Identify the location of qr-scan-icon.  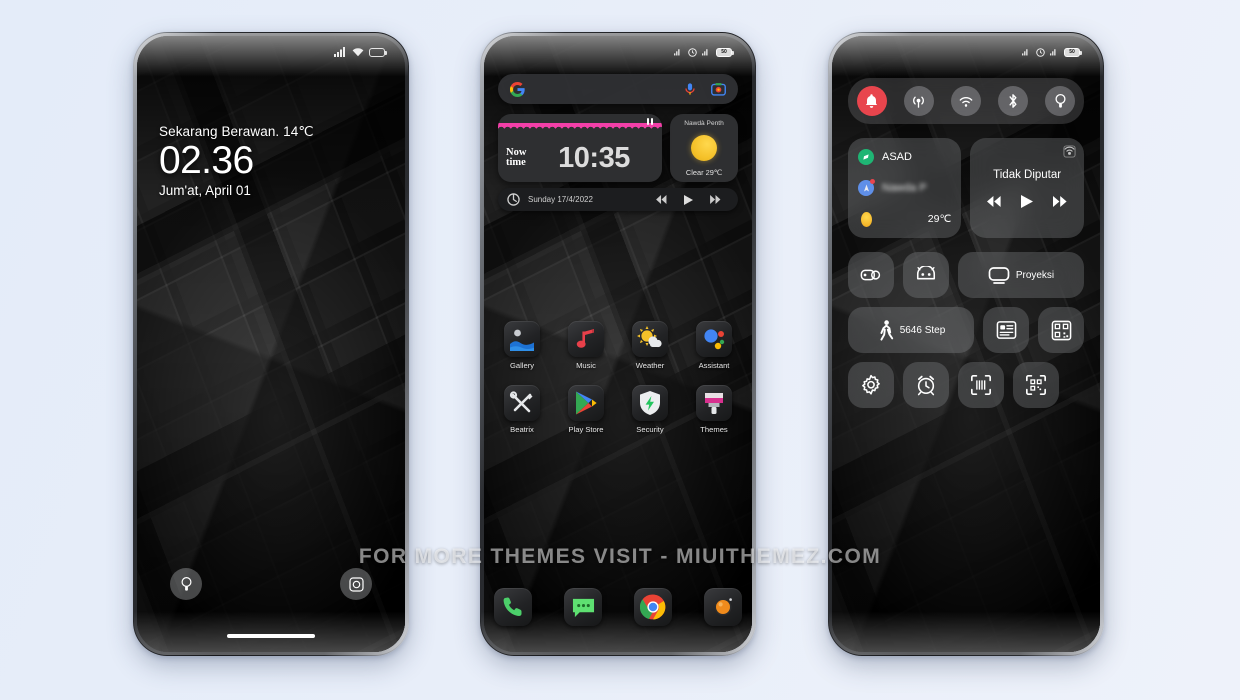
(1036, 385).